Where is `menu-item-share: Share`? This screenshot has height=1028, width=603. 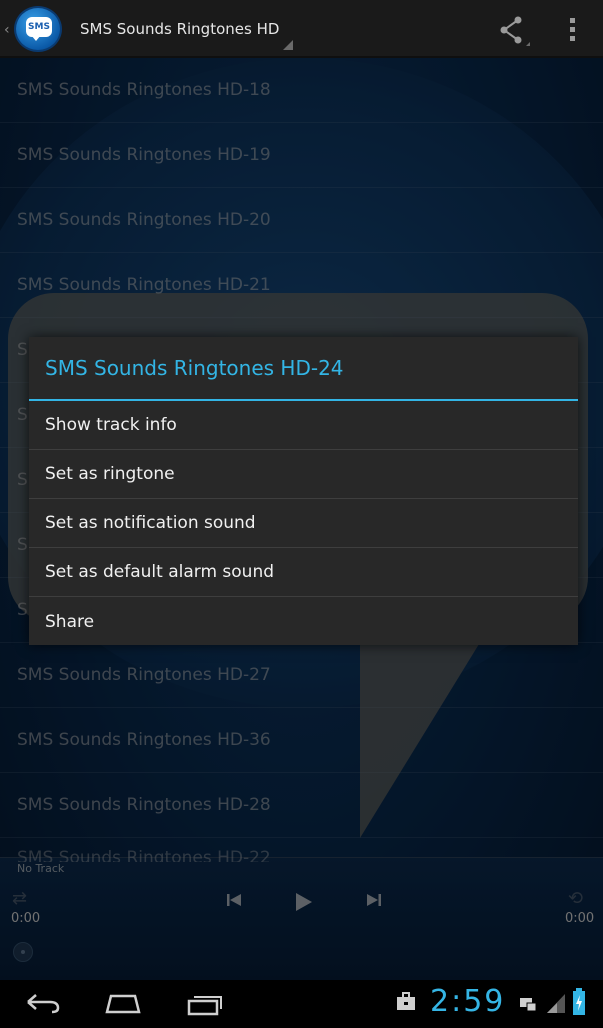 menu-item-share: Share is located at coordinates (303, 621).